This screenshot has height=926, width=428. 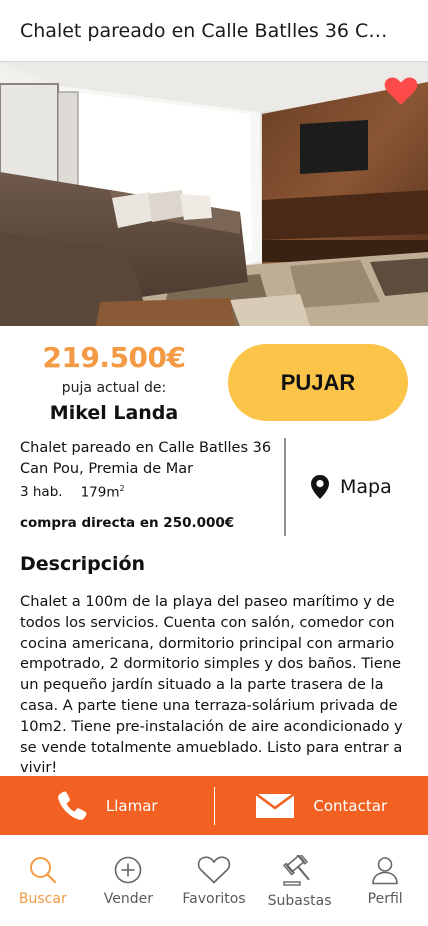 I want to click on description-title: Descripción, so click(x=83, y=564).